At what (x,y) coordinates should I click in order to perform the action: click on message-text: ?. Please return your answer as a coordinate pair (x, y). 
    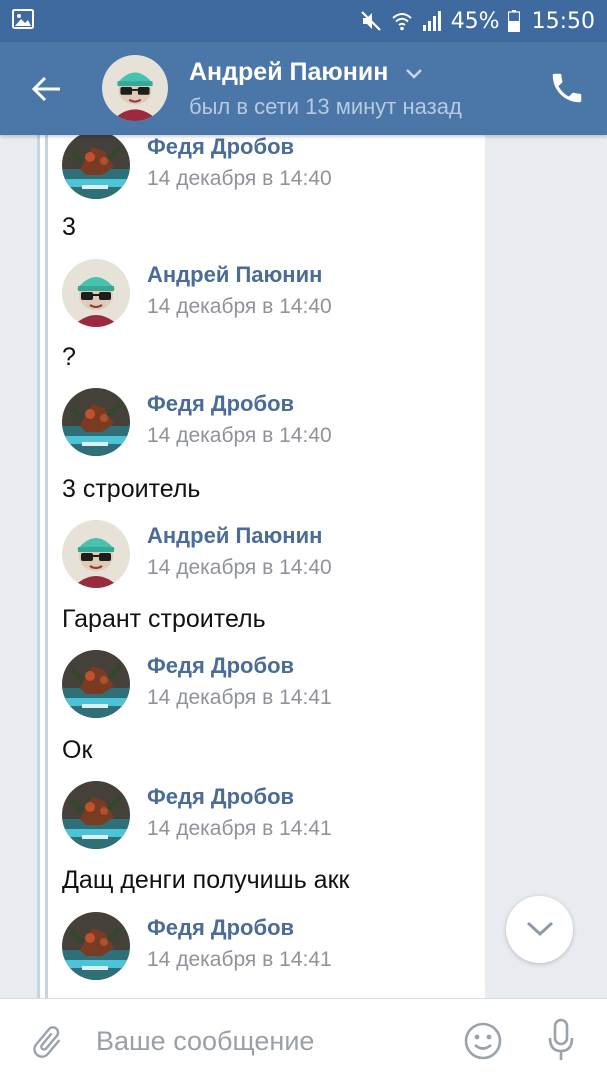
    Looking at the image, I should click on (69, 357).